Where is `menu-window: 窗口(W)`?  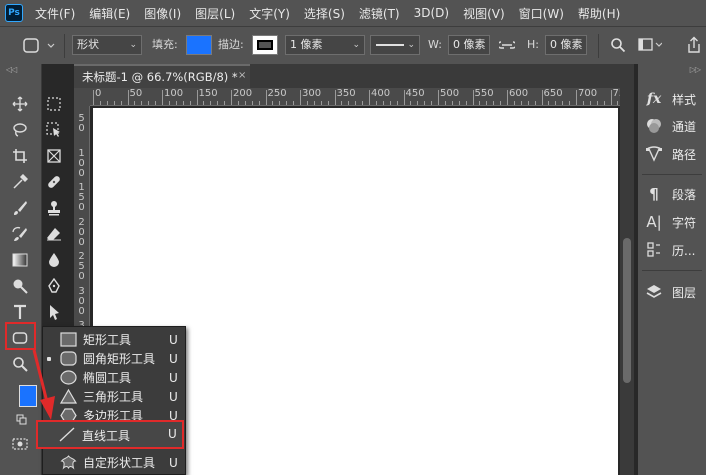 menu-window: 窗口(W) is located at coordinates (541, 13).